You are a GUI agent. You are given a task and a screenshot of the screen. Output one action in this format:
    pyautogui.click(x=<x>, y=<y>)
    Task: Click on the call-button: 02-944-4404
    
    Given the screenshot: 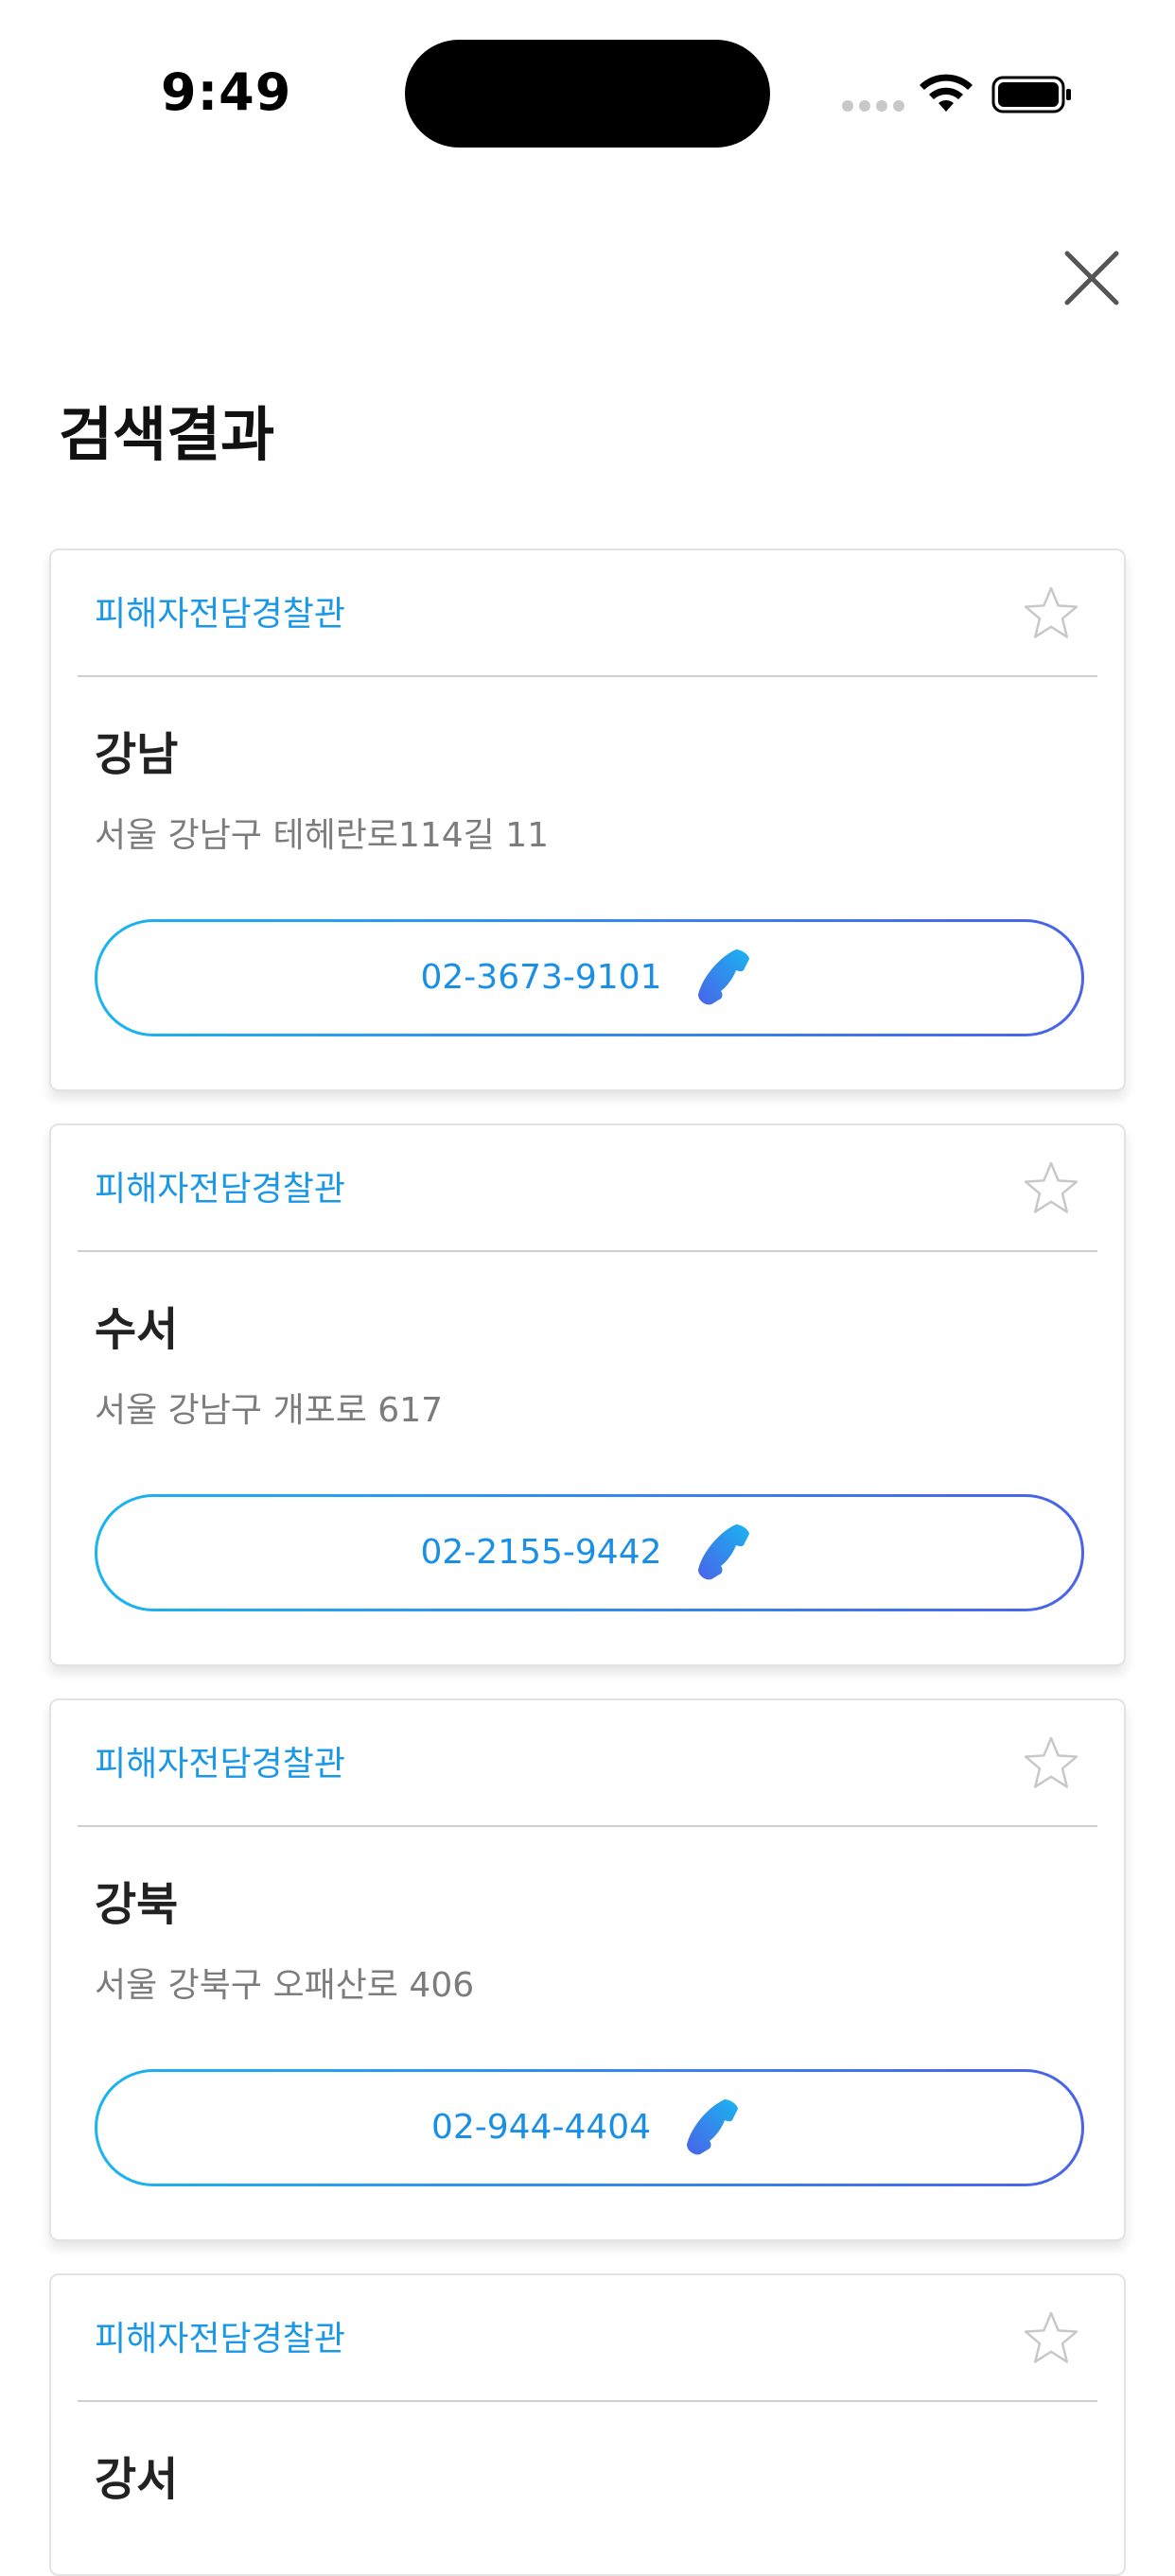 What is the action you would take?
    pyautogui.click(x=589, y=2127)
    